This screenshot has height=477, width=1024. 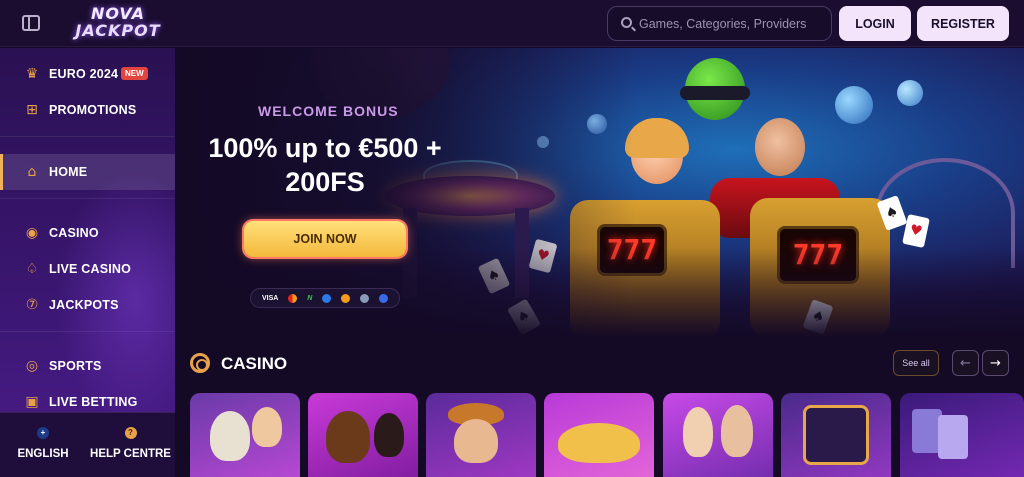 What do you see at coordinates (626, 22) in the screenshot?
I see `search-icon` at bounding box center [626, 22].